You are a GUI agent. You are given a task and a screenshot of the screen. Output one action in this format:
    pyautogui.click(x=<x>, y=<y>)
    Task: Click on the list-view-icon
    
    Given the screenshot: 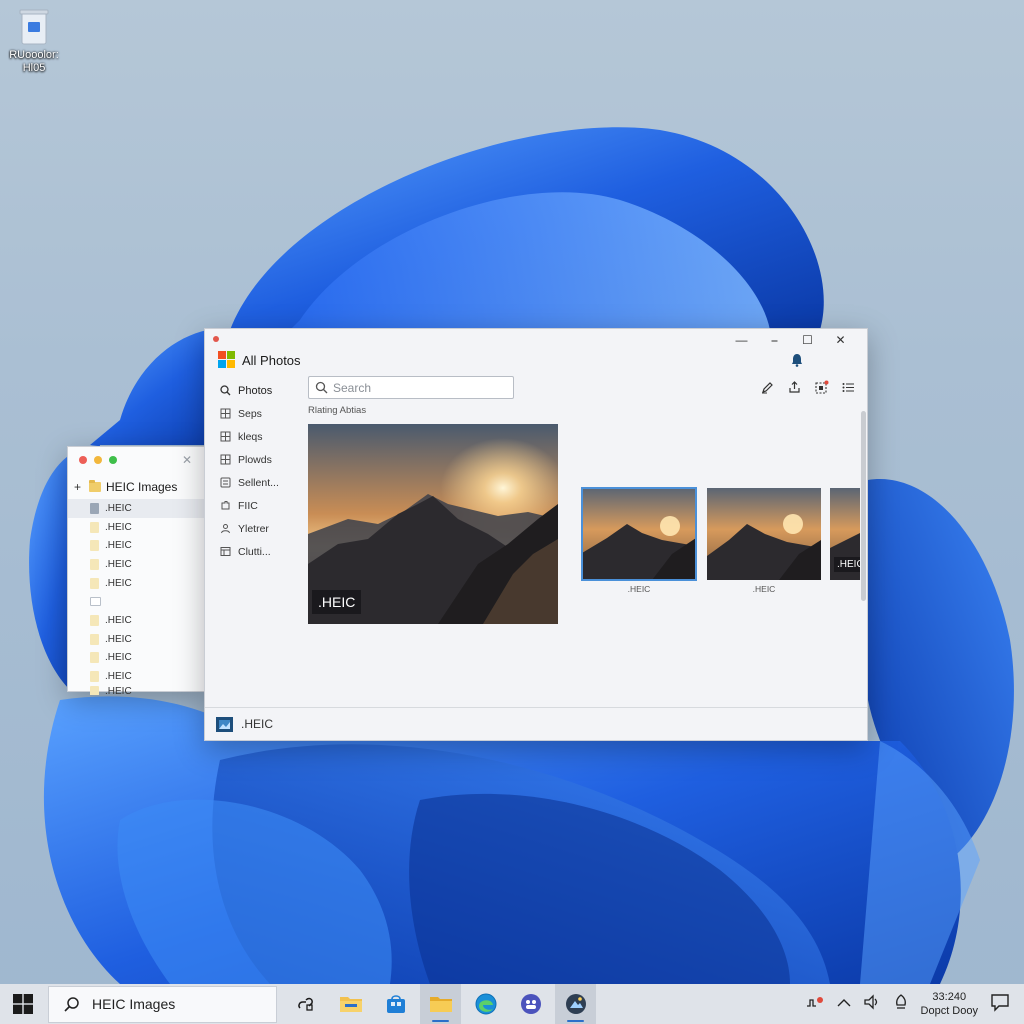 What is the action you would take?
    pyautogui.click(x=848, y=387)
    